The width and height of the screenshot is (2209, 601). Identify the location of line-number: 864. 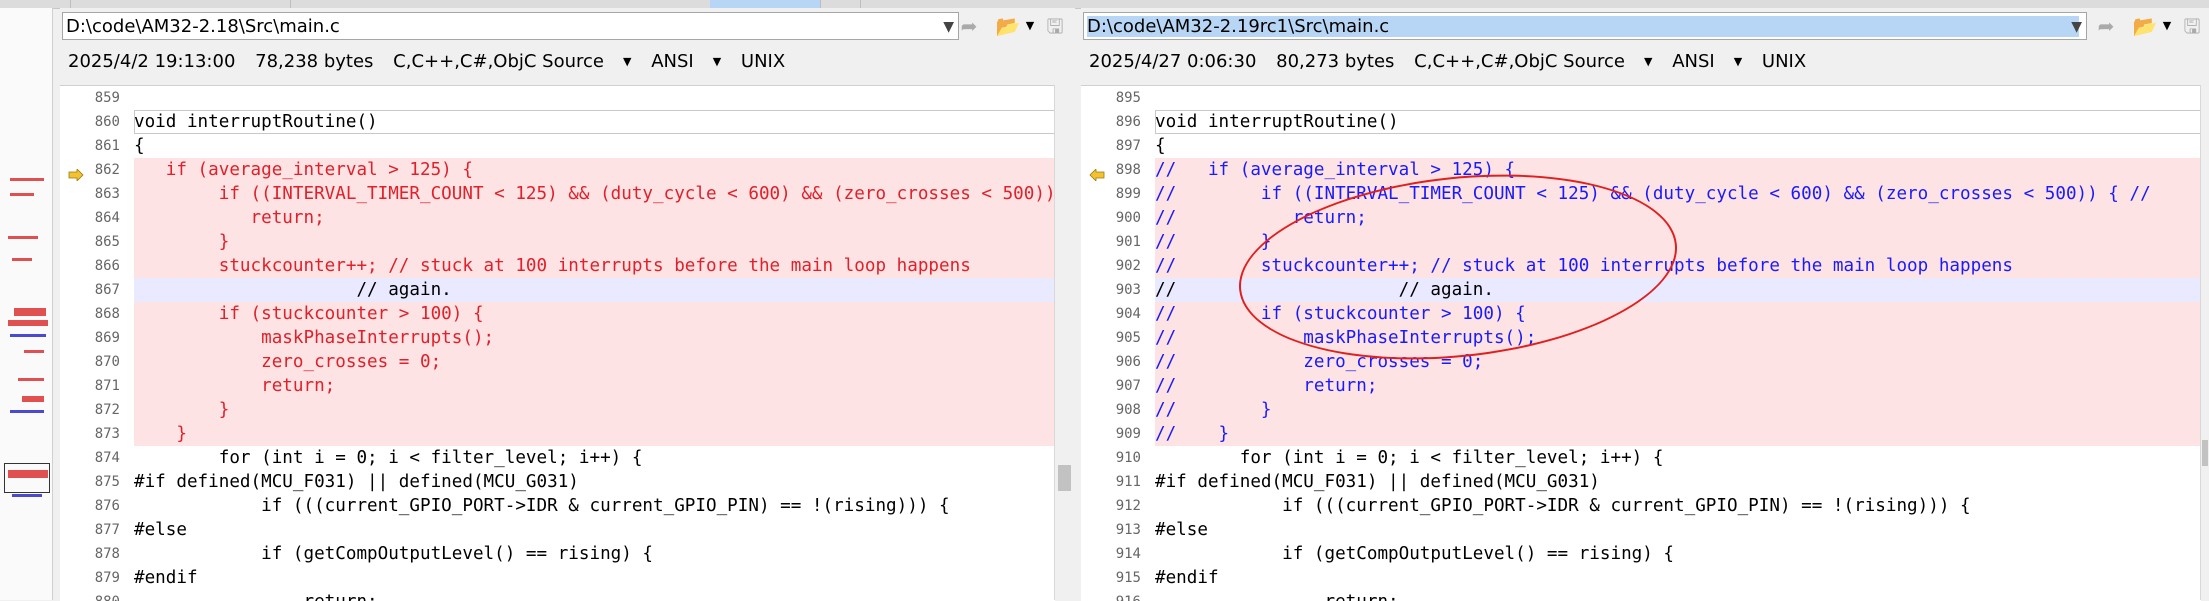
(92, 218).